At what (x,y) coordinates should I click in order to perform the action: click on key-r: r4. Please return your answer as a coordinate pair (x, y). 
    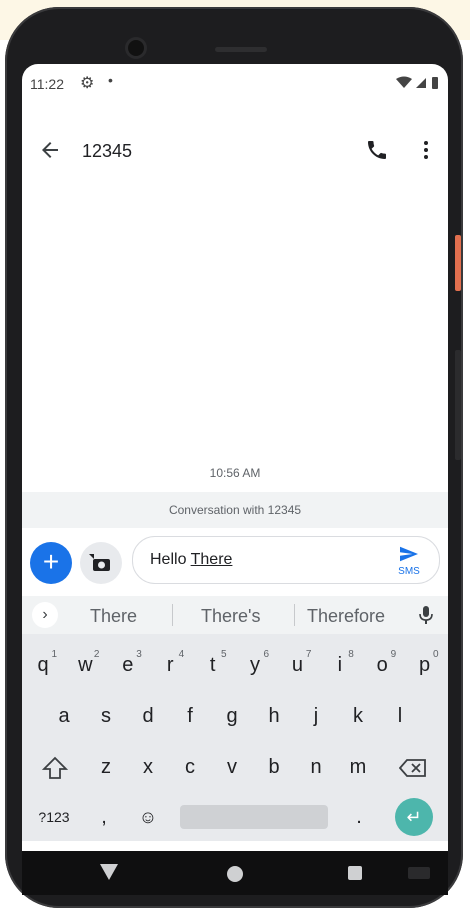
    Looking at the image, I should click on (170, 665).